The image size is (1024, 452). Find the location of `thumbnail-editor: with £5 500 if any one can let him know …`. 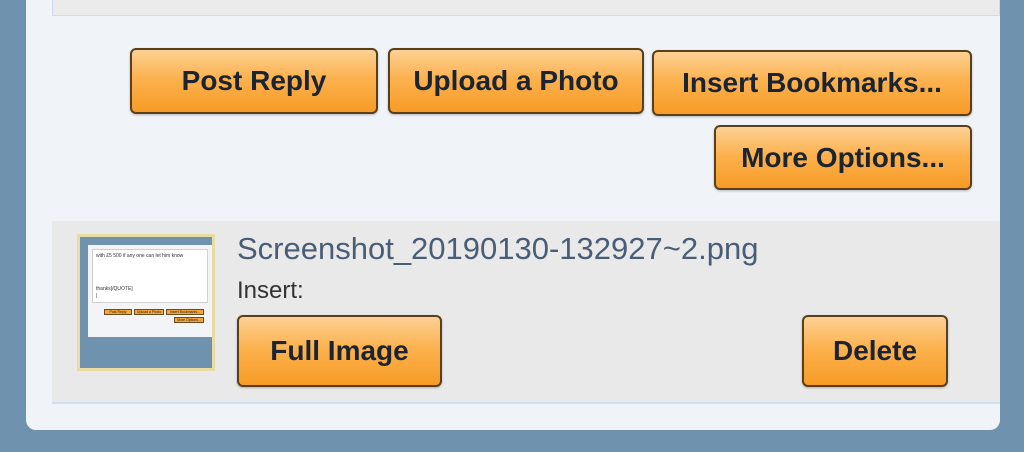

thumbnail-editor: with £5 500 if any one can let him know … is located at coordinates (150, 276).